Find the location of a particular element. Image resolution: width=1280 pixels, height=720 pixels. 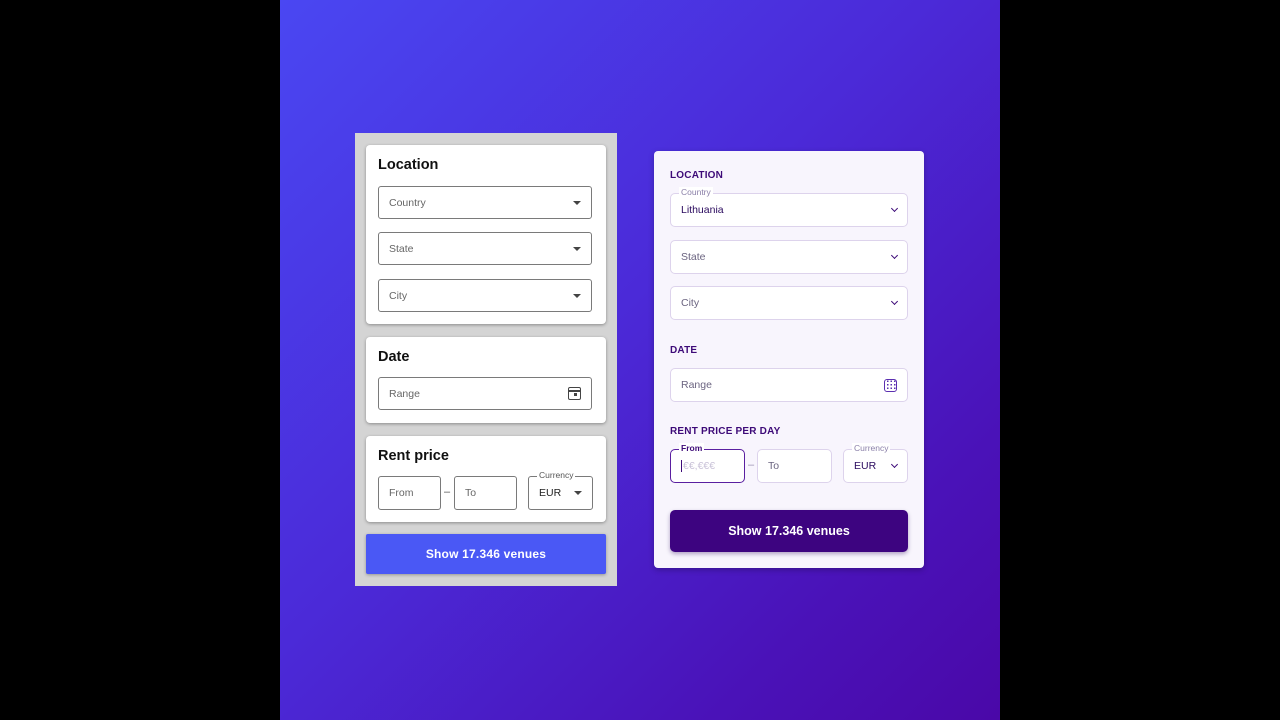

rent-price-card: Rent price From – To Currency EUR is located at coordinates (486, 479).